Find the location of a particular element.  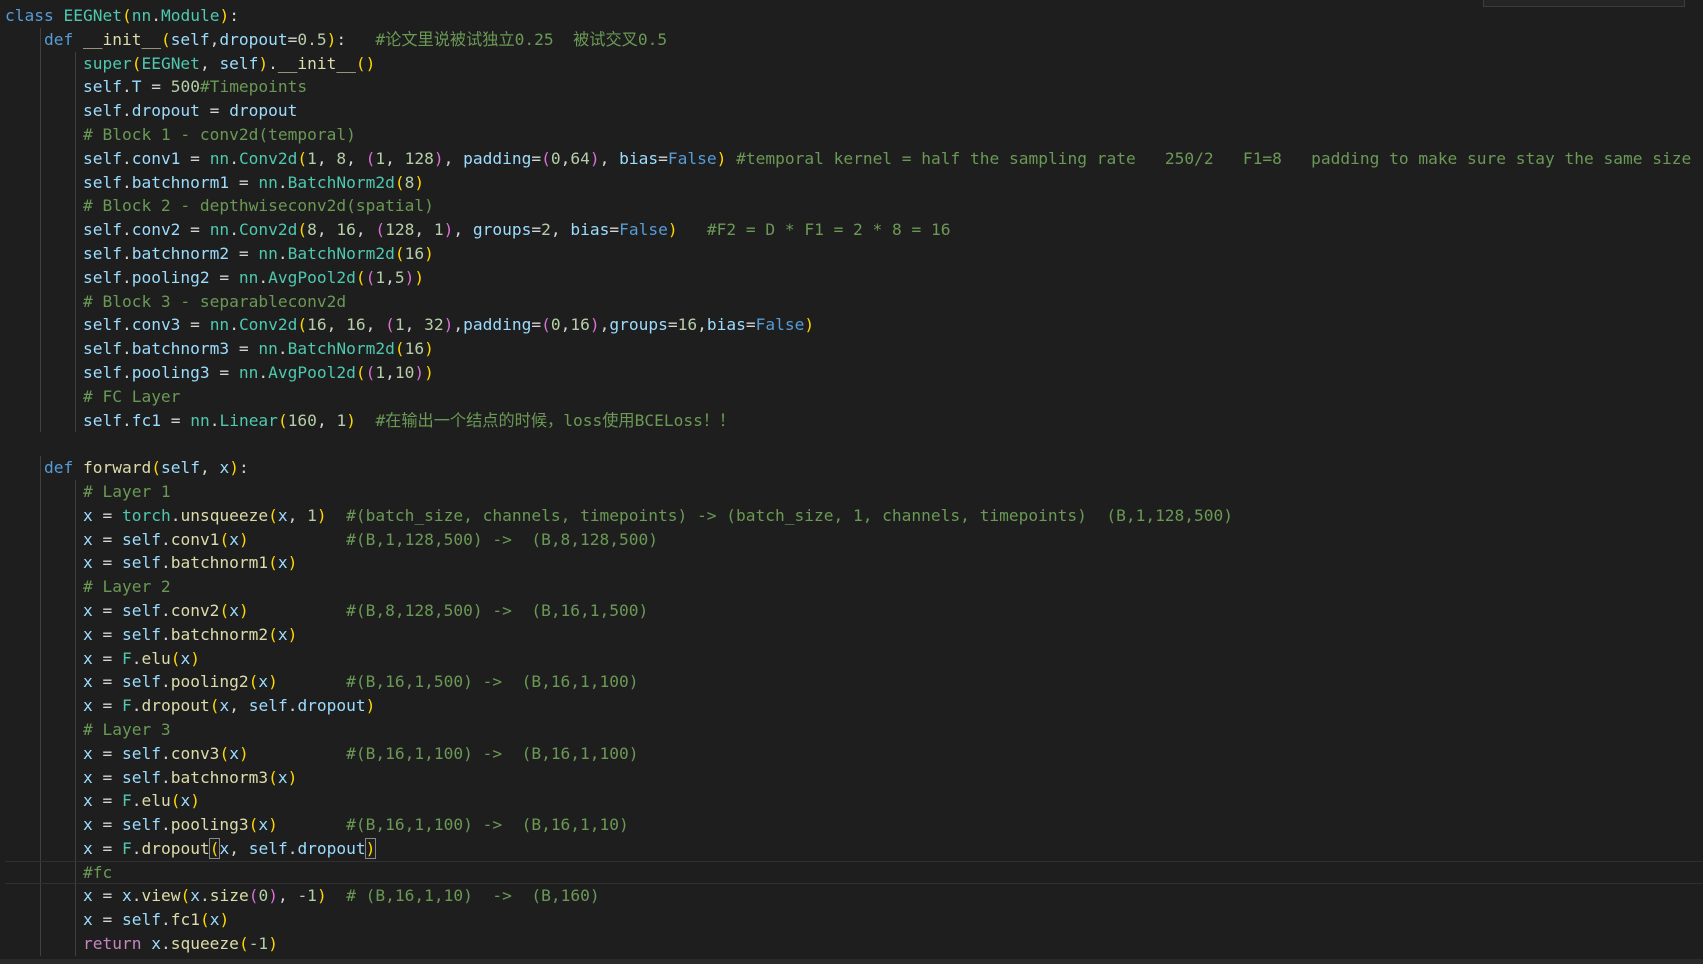

code-line: # FC Layer is located at coordinates (854, 396).